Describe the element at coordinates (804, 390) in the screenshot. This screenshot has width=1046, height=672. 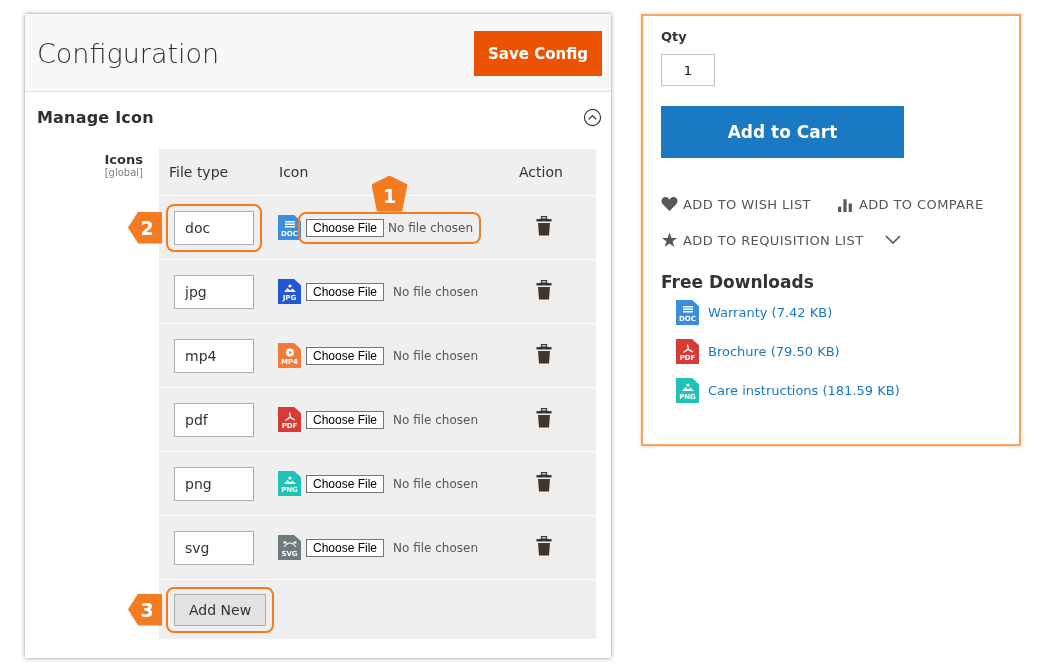
I see `download-link: Care instructions (181.59 KB)` at that location.